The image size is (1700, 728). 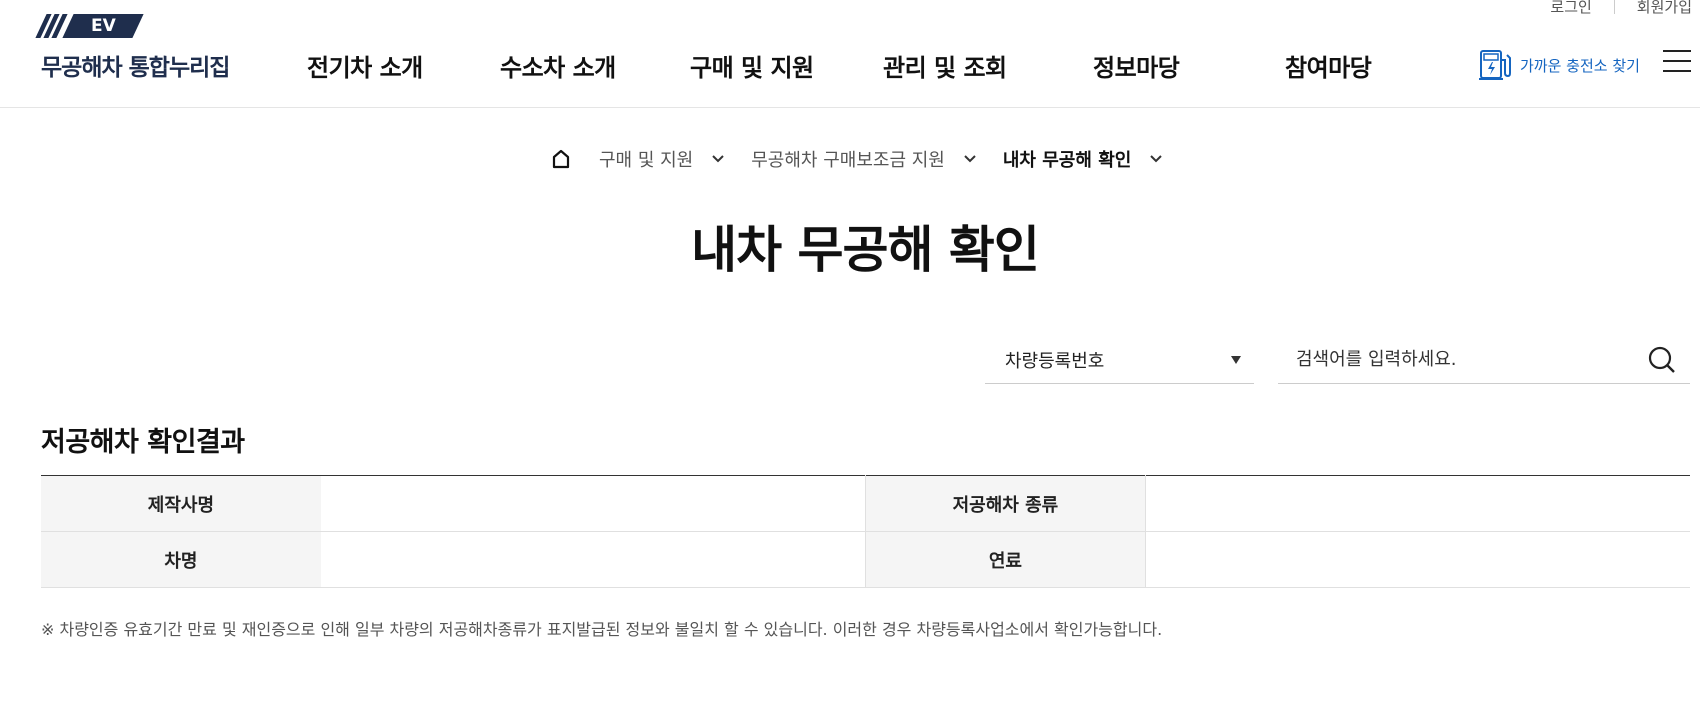 What do you see at coordinates (1570, 8) in the screenshot?
I see `login-link: 로그인` at bounding box center [1570, 8].